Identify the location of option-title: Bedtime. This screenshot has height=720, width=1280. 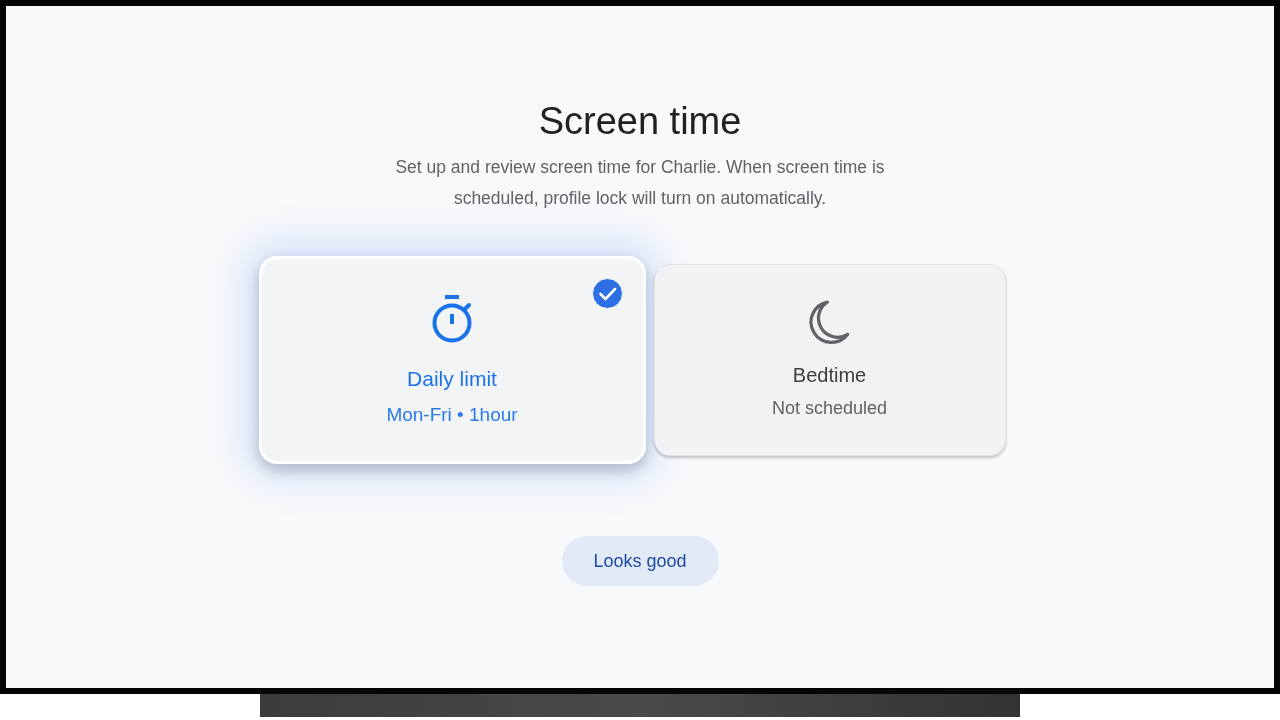
(829, 375).